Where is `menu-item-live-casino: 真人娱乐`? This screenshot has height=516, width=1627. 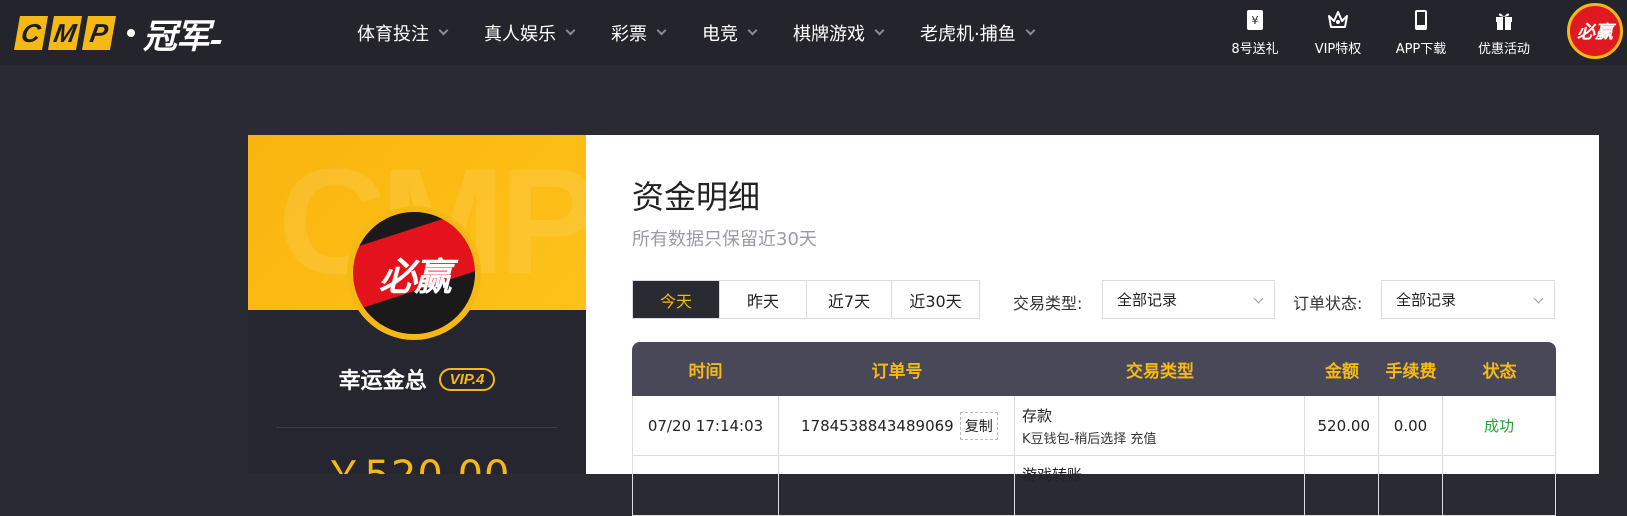
menu-item-live-casino: 真人娱乐 is located at coordinates (530, 33).